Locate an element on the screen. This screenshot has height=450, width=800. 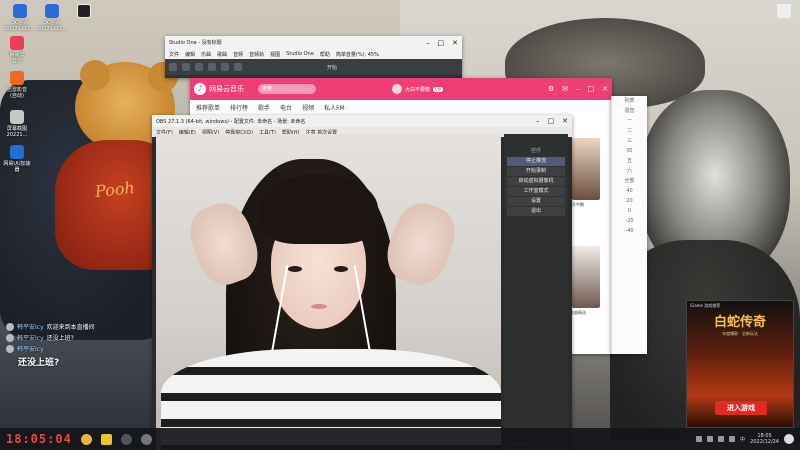
mixer-row: 四 is located at coordinates (629, 151).